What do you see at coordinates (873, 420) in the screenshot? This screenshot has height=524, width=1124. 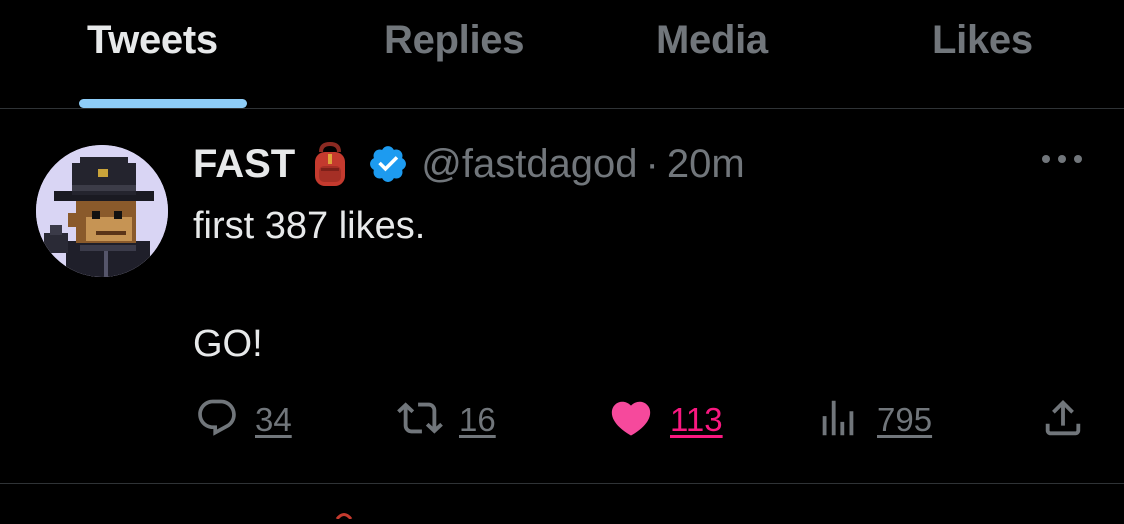 I see `views-button: 795` at bounding box center [873, 420].